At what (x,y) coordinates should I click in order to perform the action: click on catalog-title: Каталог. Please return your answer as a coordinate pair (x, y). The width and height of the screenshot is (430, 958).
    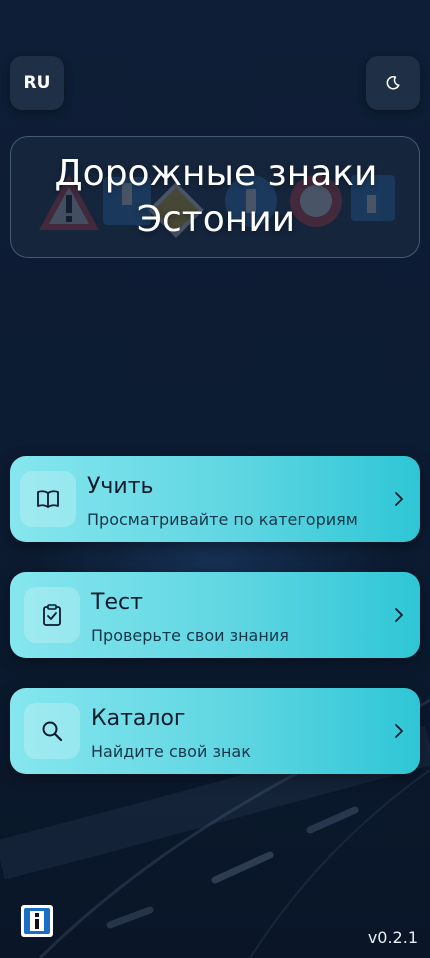
    Looking at the image, I should click on (138, 718).